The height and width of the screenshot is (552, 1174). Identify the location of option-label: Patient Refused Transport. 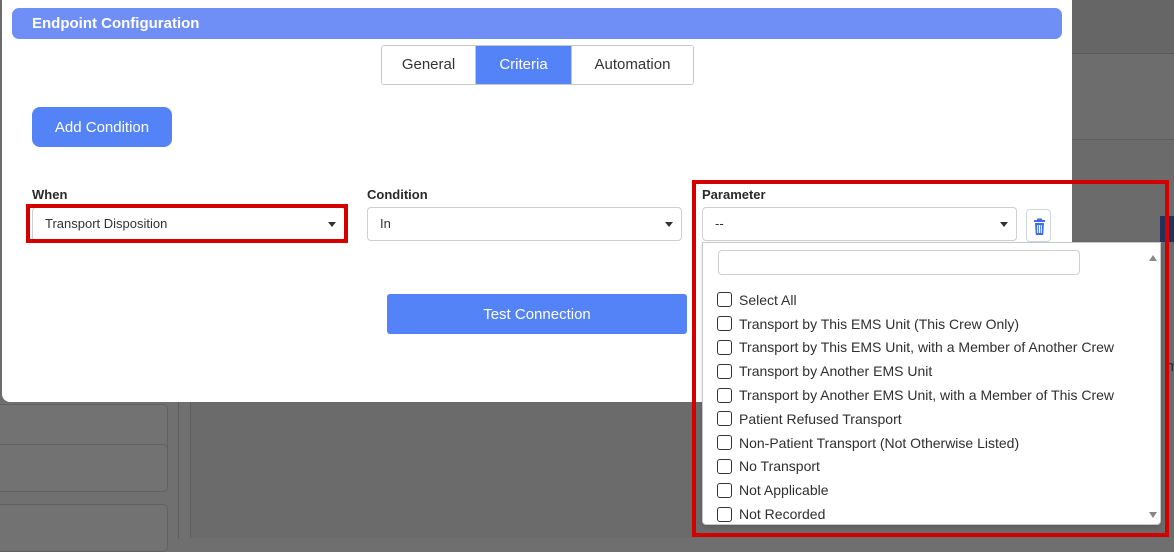
(820, 418).